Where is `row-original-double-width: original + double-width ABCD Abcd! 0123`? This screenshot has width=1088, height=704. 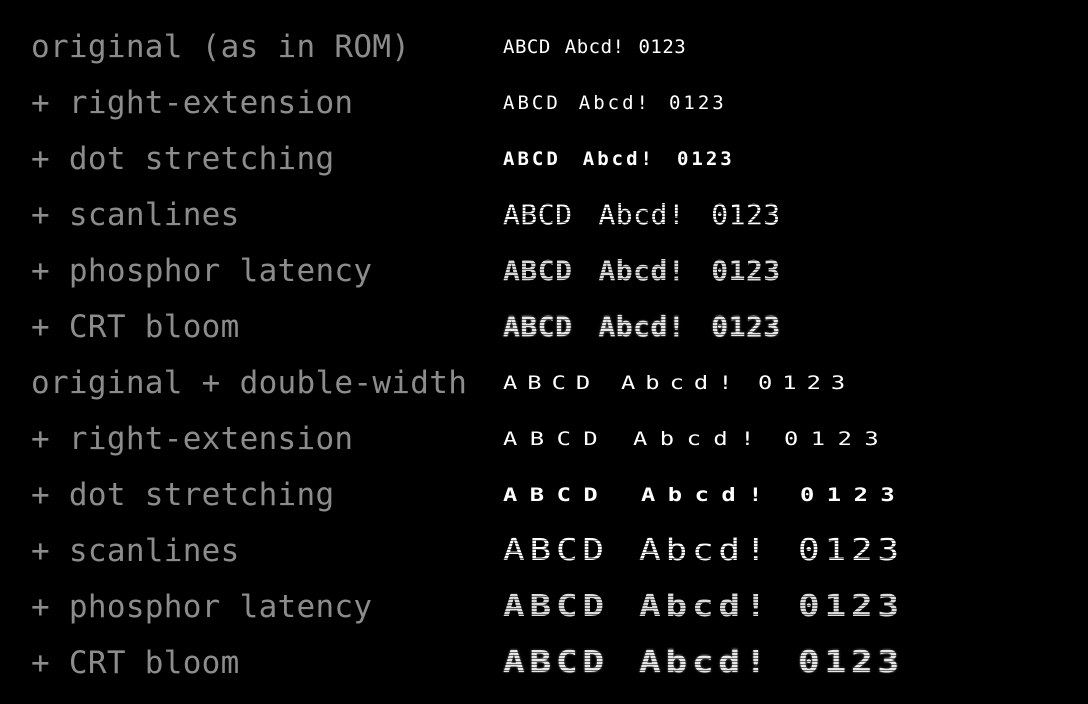
row-original-double-width: original + double-width ABCD Abcd! 0123 is located at coordinates (544, 383).